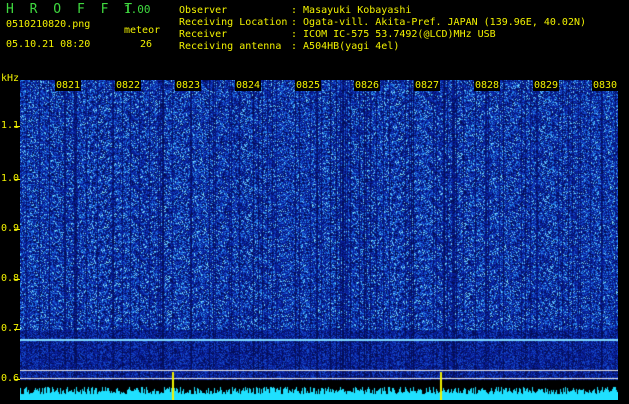 Image resolution: width=629 pixels, height=404 pixels. I want to click on app-title: H R O F F T, so click(71, 9).